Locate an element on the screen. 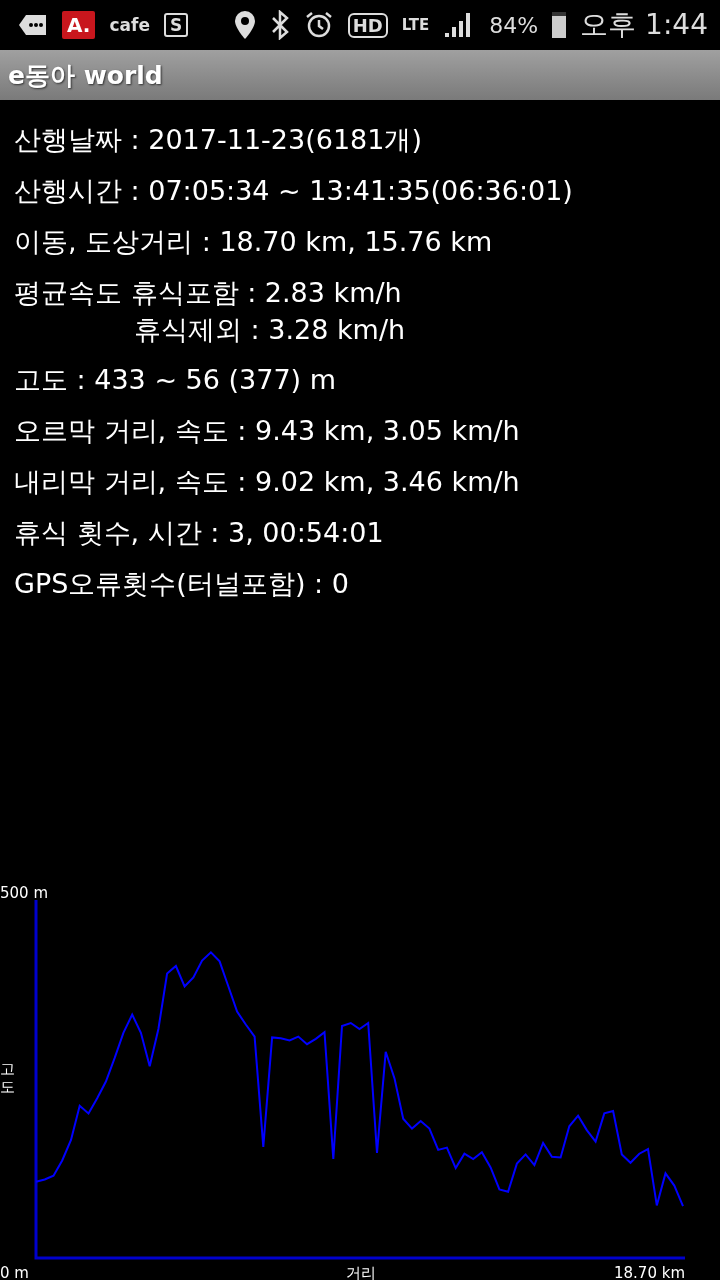 Image resolution: width=720 pixels, height=1280 pixels. stat-line: 고도 : 433 ~ 56 (377) m is located at coordinates (175, 380).